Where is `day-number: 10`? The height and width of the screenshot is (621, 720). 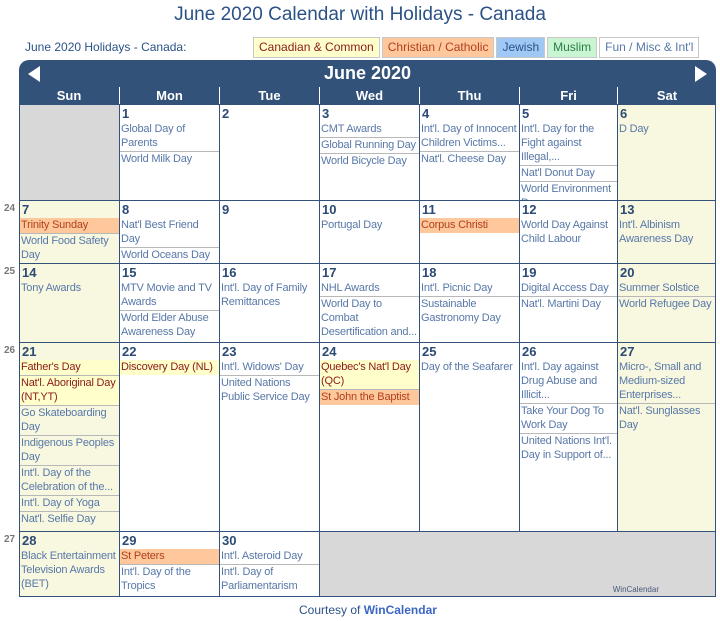 day-number: 10 is located at coordinates (329, 209).